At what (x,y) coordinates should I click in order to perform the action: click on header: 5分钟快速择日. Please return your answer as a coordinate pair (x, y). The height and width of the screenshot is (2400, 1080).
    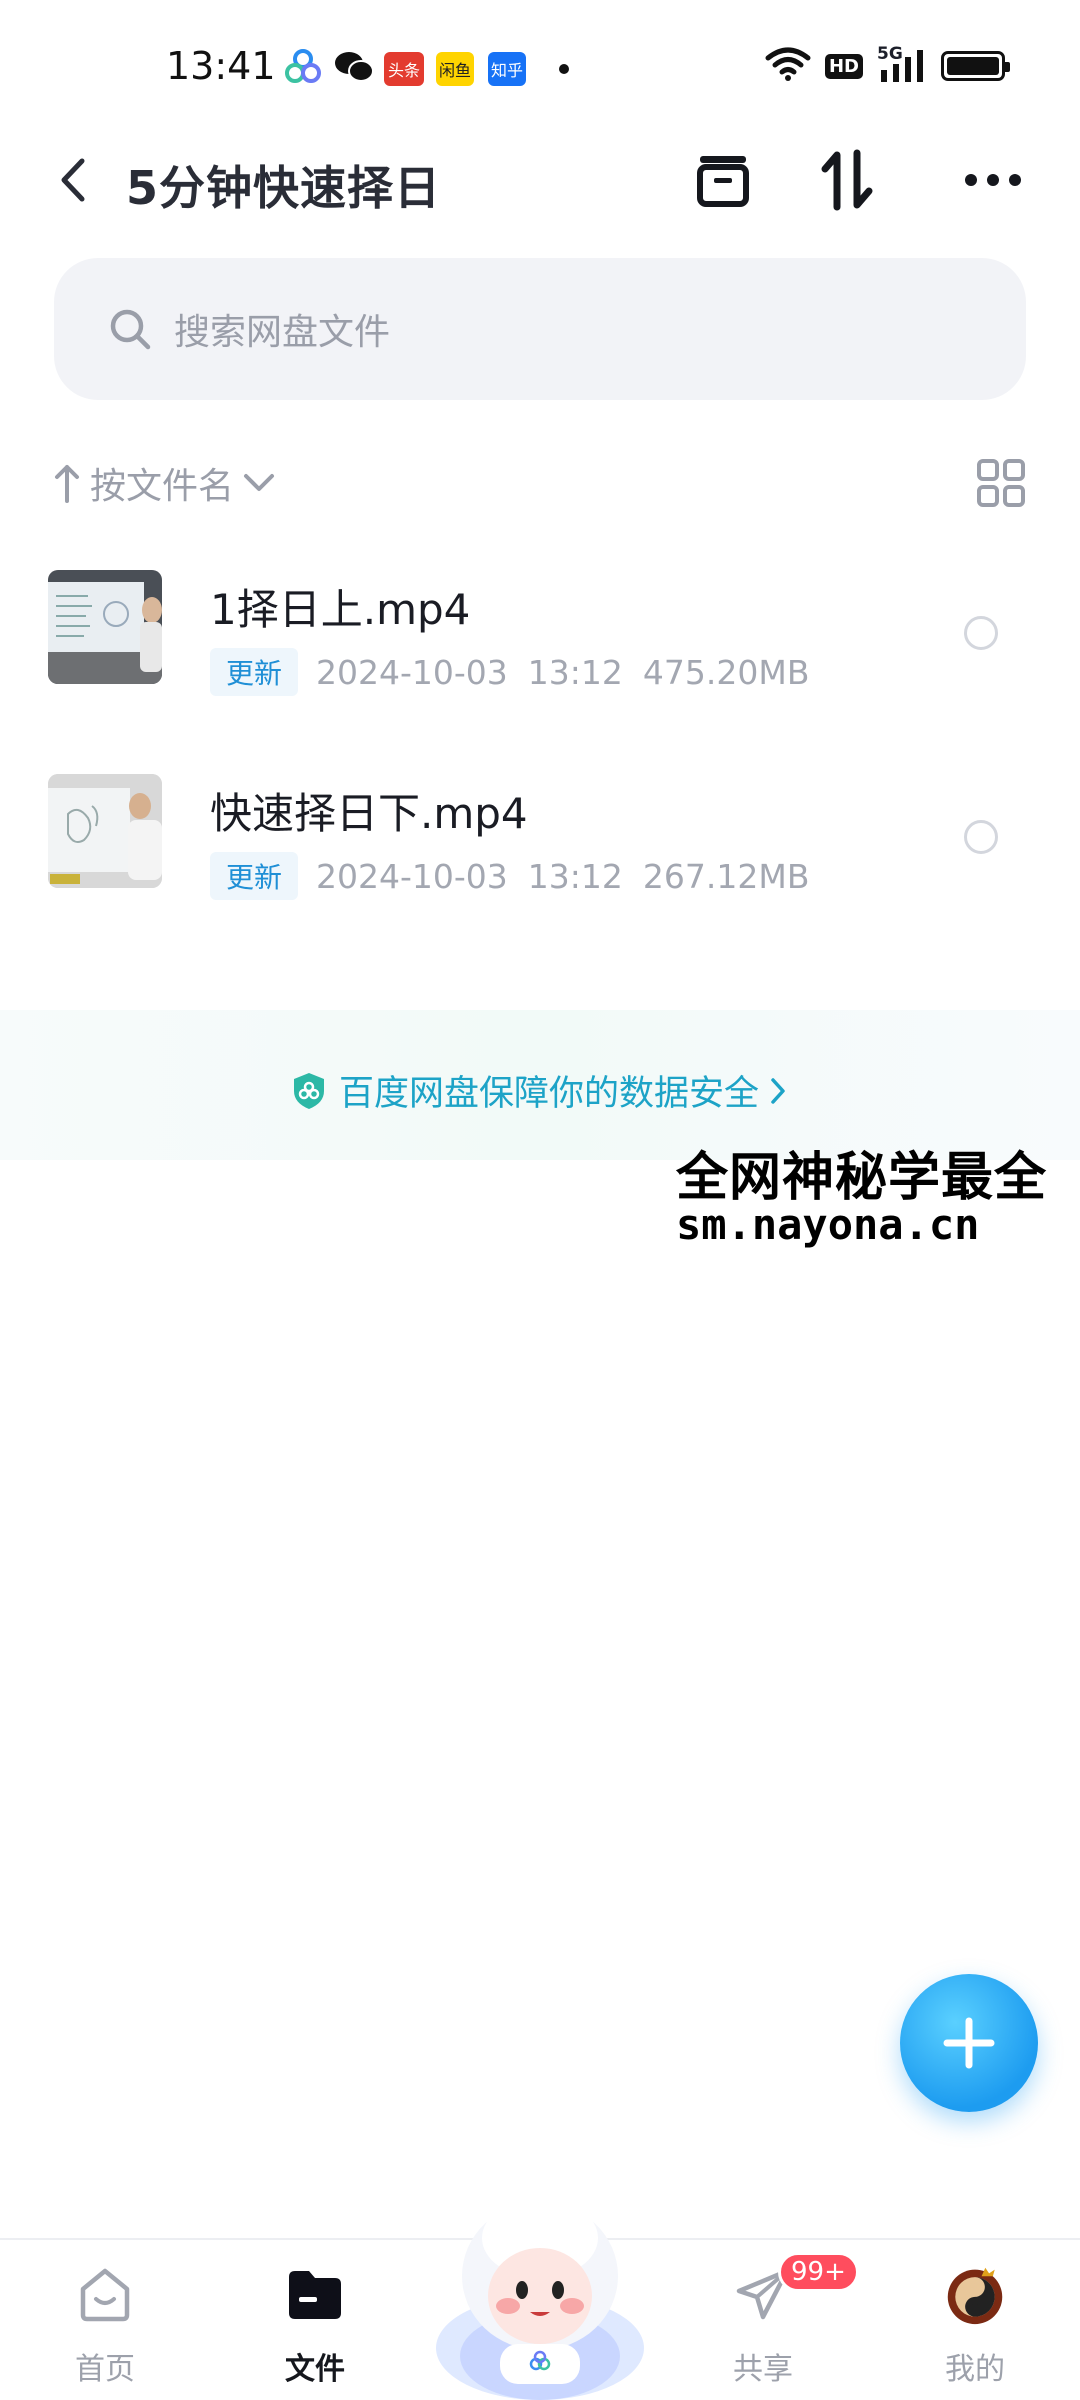
    Looking at the image, I should click on (540, 180).